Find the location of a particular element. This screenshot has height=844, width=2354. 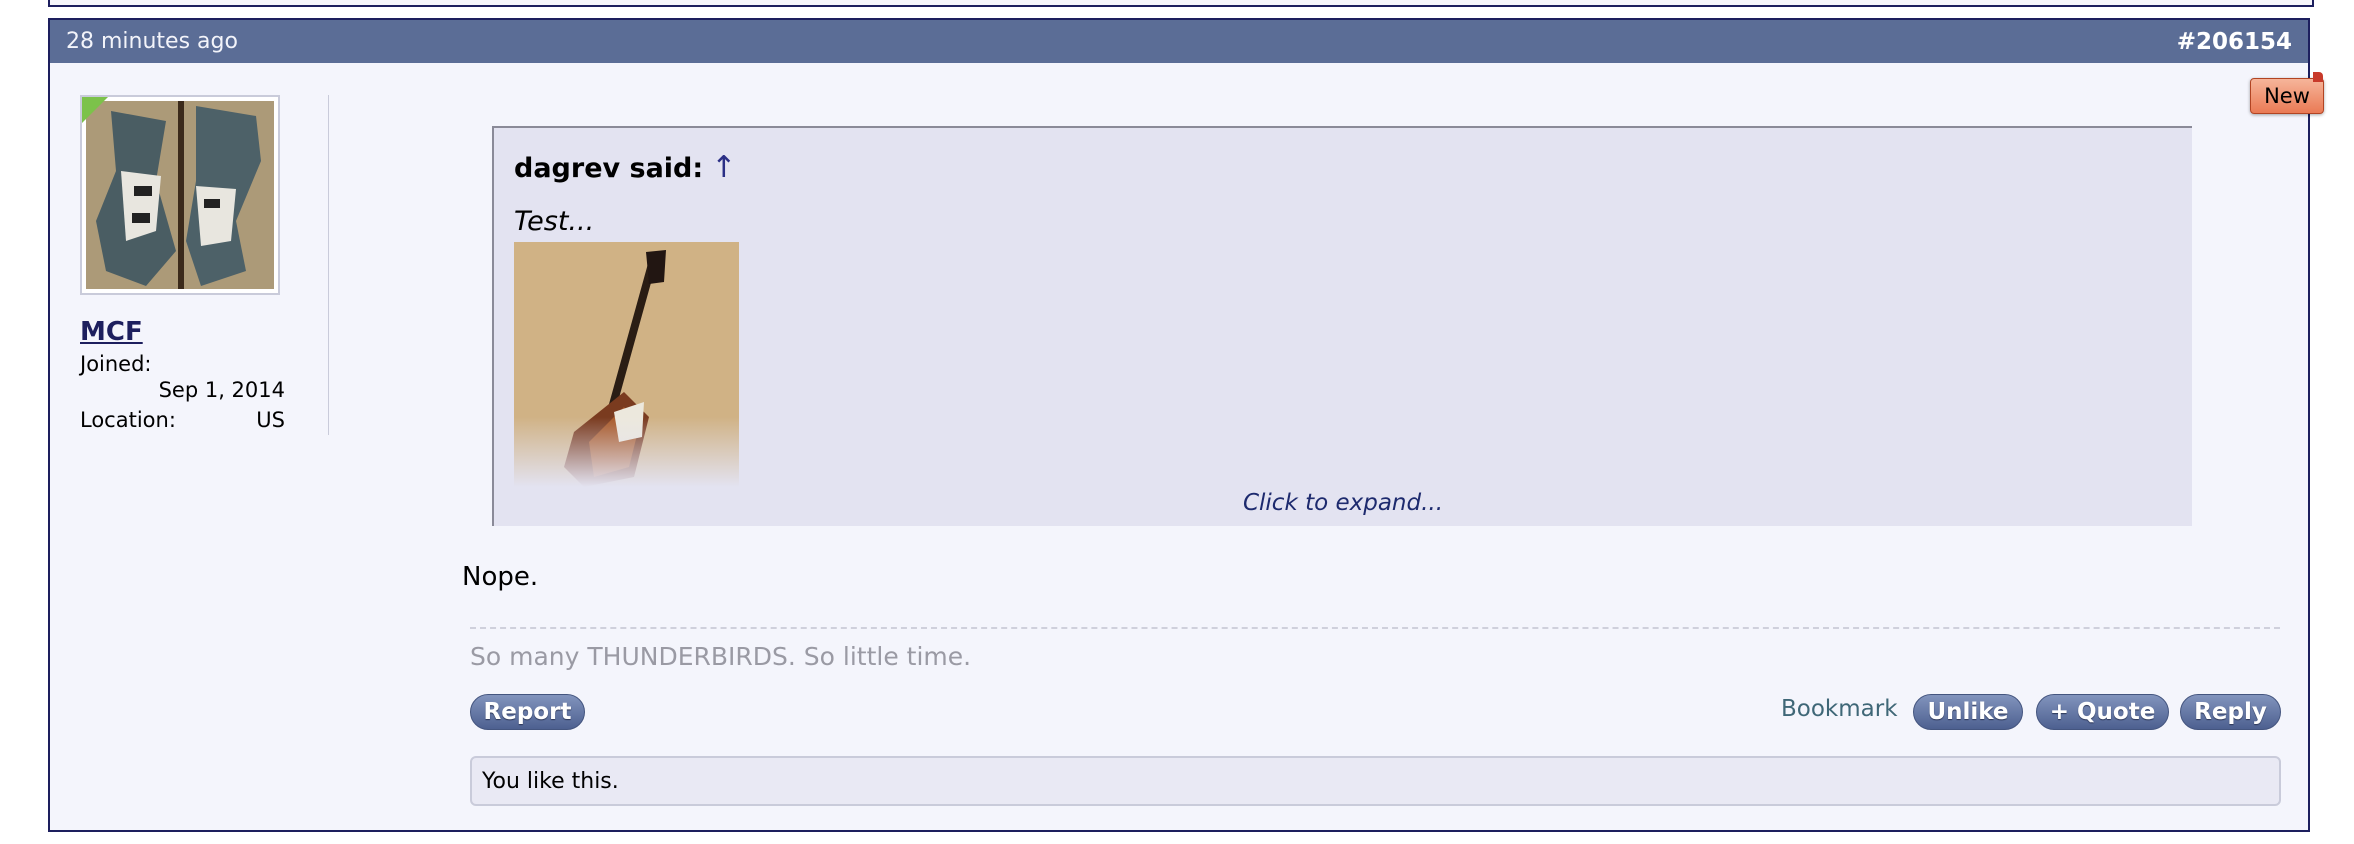

quoted-guitar-image is located at coordinates (626, 364).